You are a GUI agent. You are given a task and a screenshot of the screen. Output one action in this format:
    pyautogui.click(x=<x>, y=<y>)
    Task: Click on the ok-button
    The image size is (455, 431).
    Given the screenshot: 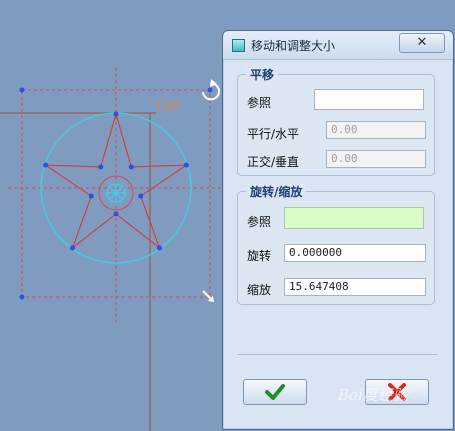 What is the action you would take?
    pyautogui.click(x=275, y=392)
    